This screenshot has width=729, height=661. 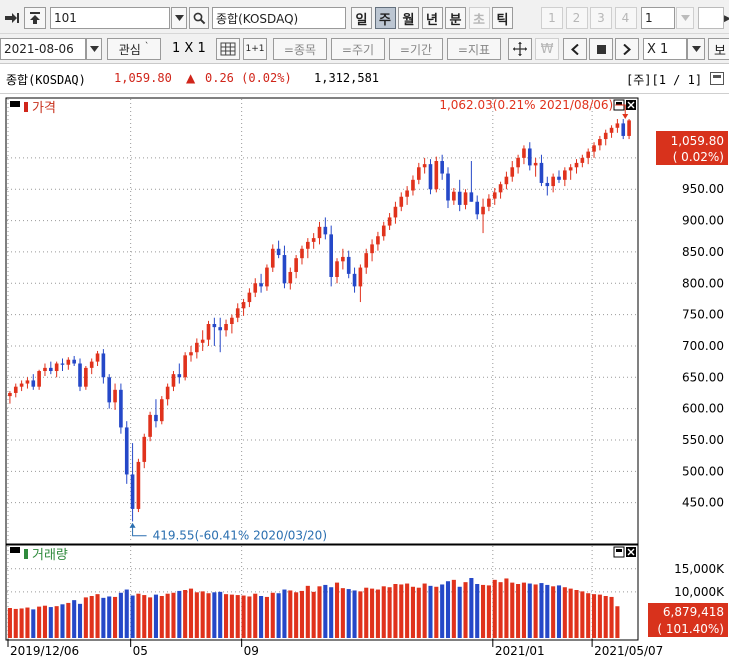 What do you see at coordinates (552, 18) in the screenshot?
I see `chart-count-button-1: 1` at bounding box center [552, 18].